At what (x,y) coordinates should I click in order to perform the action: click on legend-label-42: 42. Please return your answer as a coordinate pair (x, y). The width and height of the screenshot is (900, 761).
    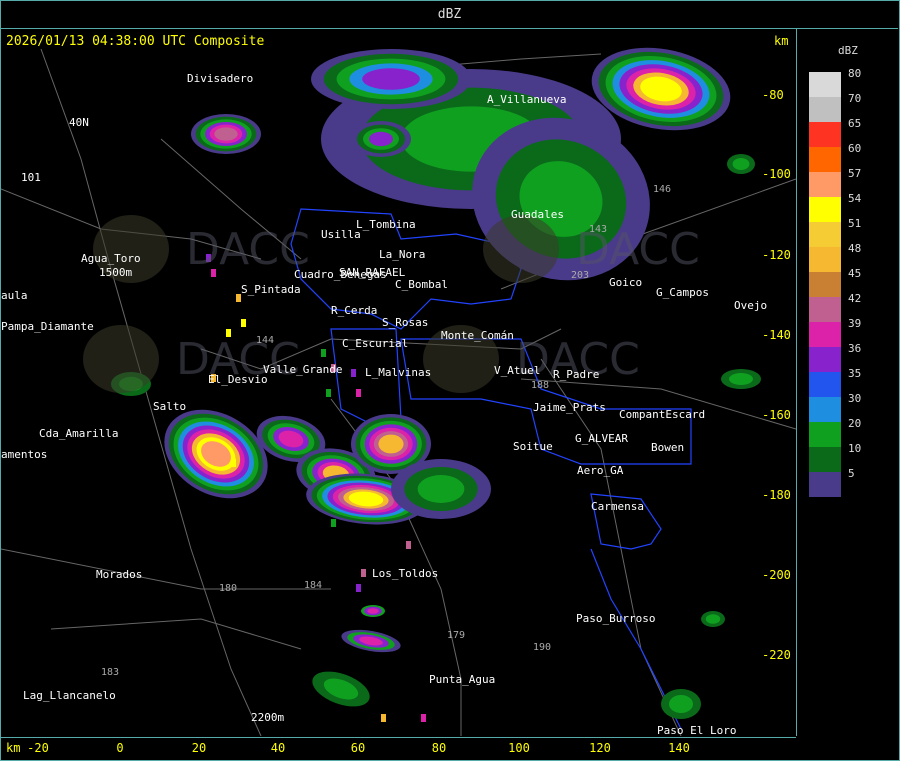
    Looking at the image, I should click on (855, 298).